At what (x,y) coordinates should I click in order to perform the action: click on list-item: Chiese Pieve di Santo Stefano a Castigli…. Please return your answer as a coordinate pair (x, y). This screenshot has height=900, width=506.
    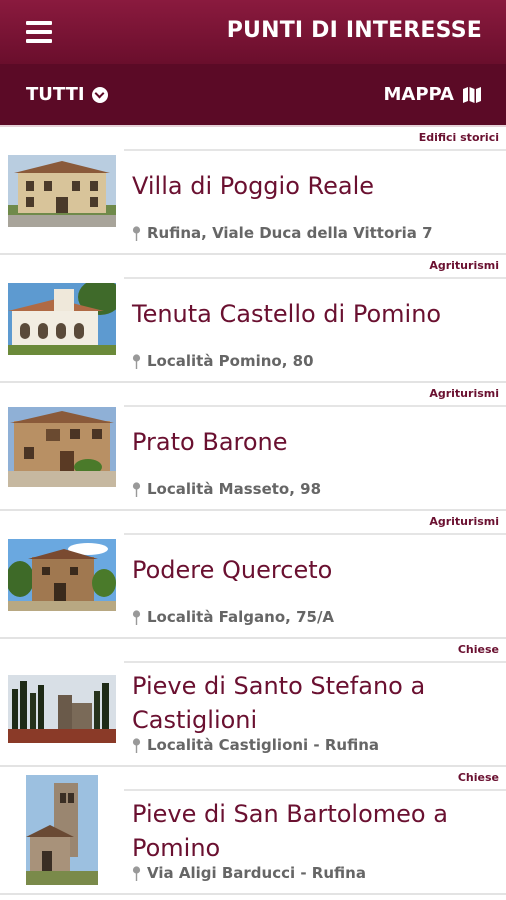
    Looking at the image, I should click on (253, 703).